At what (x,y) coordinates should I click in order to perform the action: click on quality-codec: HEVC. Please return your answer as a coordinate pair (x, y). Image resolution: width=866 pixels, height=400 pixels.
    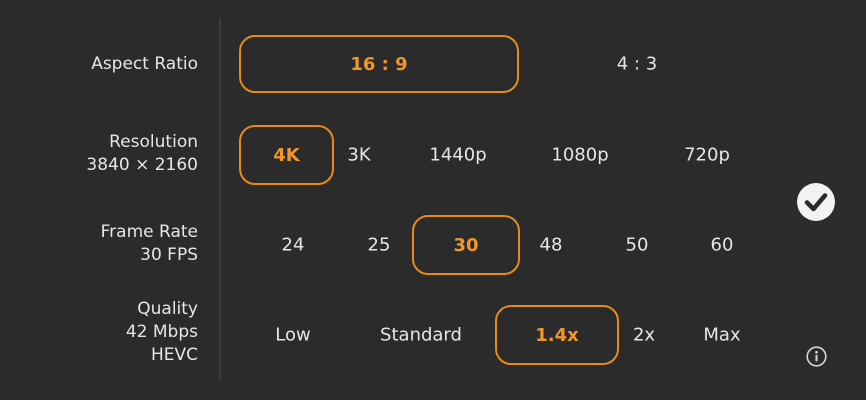
    Looking at the image, I should click on (174, 355).